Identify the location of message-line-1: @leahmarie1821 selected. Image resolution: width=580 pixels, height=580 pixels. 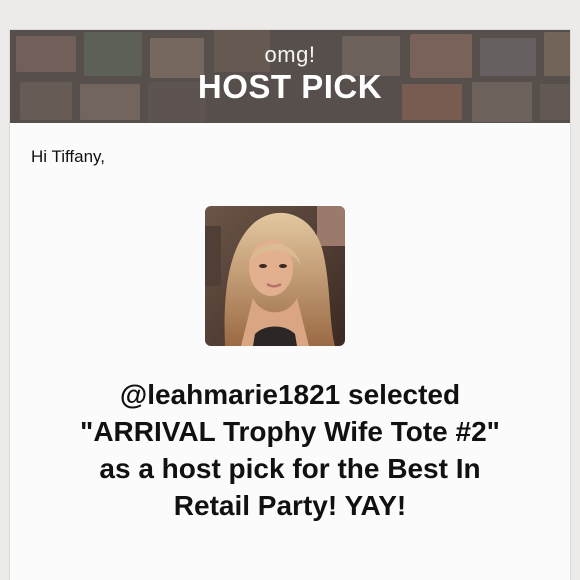
(290, 394).